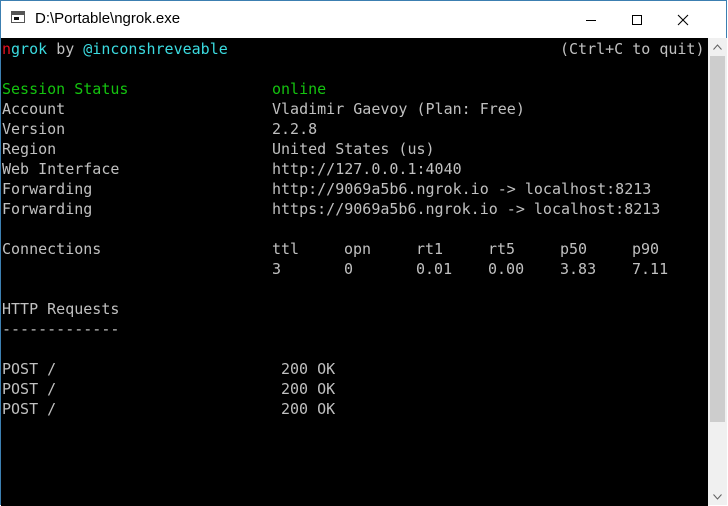 Image resolution: width=728 pixels, height=506 pixels. I want to click on brand-first-letter: n, so click(7, 49).